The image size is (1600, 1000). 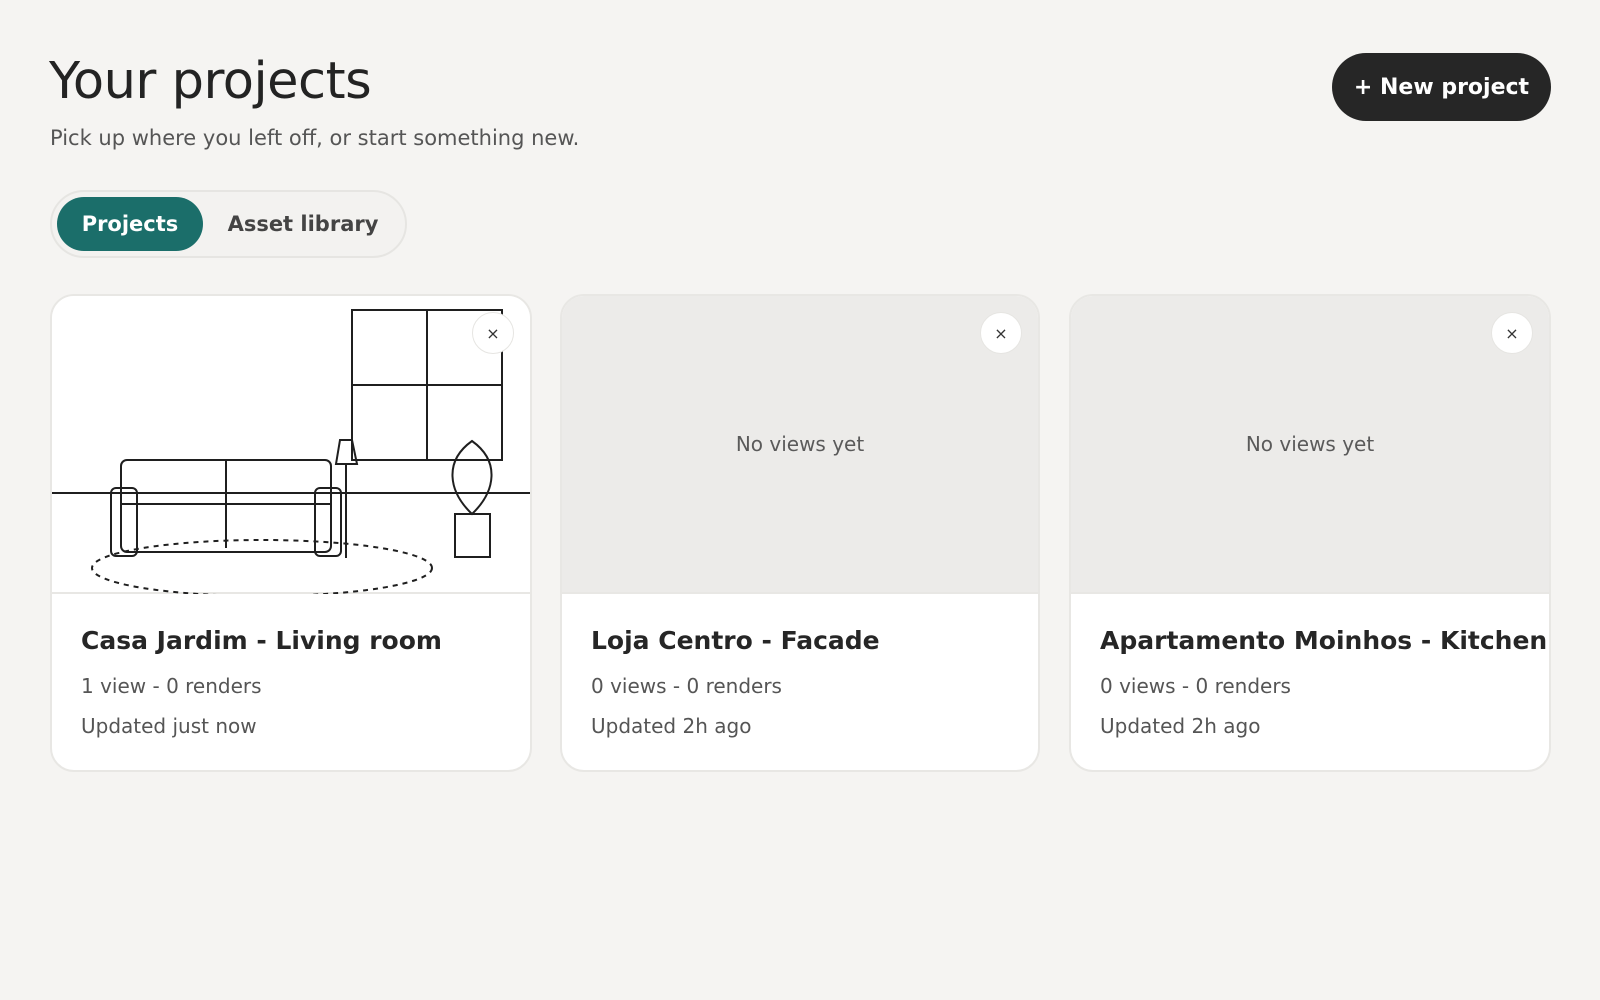 I want to click on tab-projects: Projects, so click(x=130, y=224).